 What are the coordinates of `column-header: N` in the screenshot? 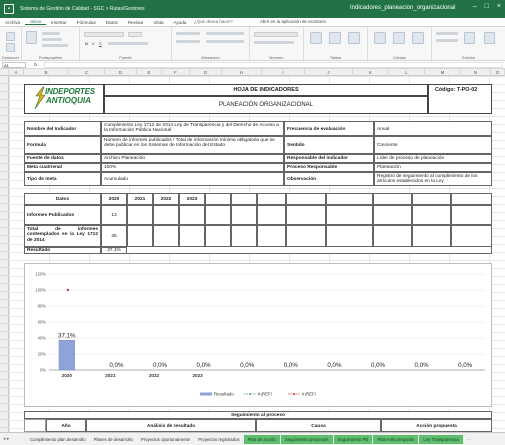 It's located at (476, 72).